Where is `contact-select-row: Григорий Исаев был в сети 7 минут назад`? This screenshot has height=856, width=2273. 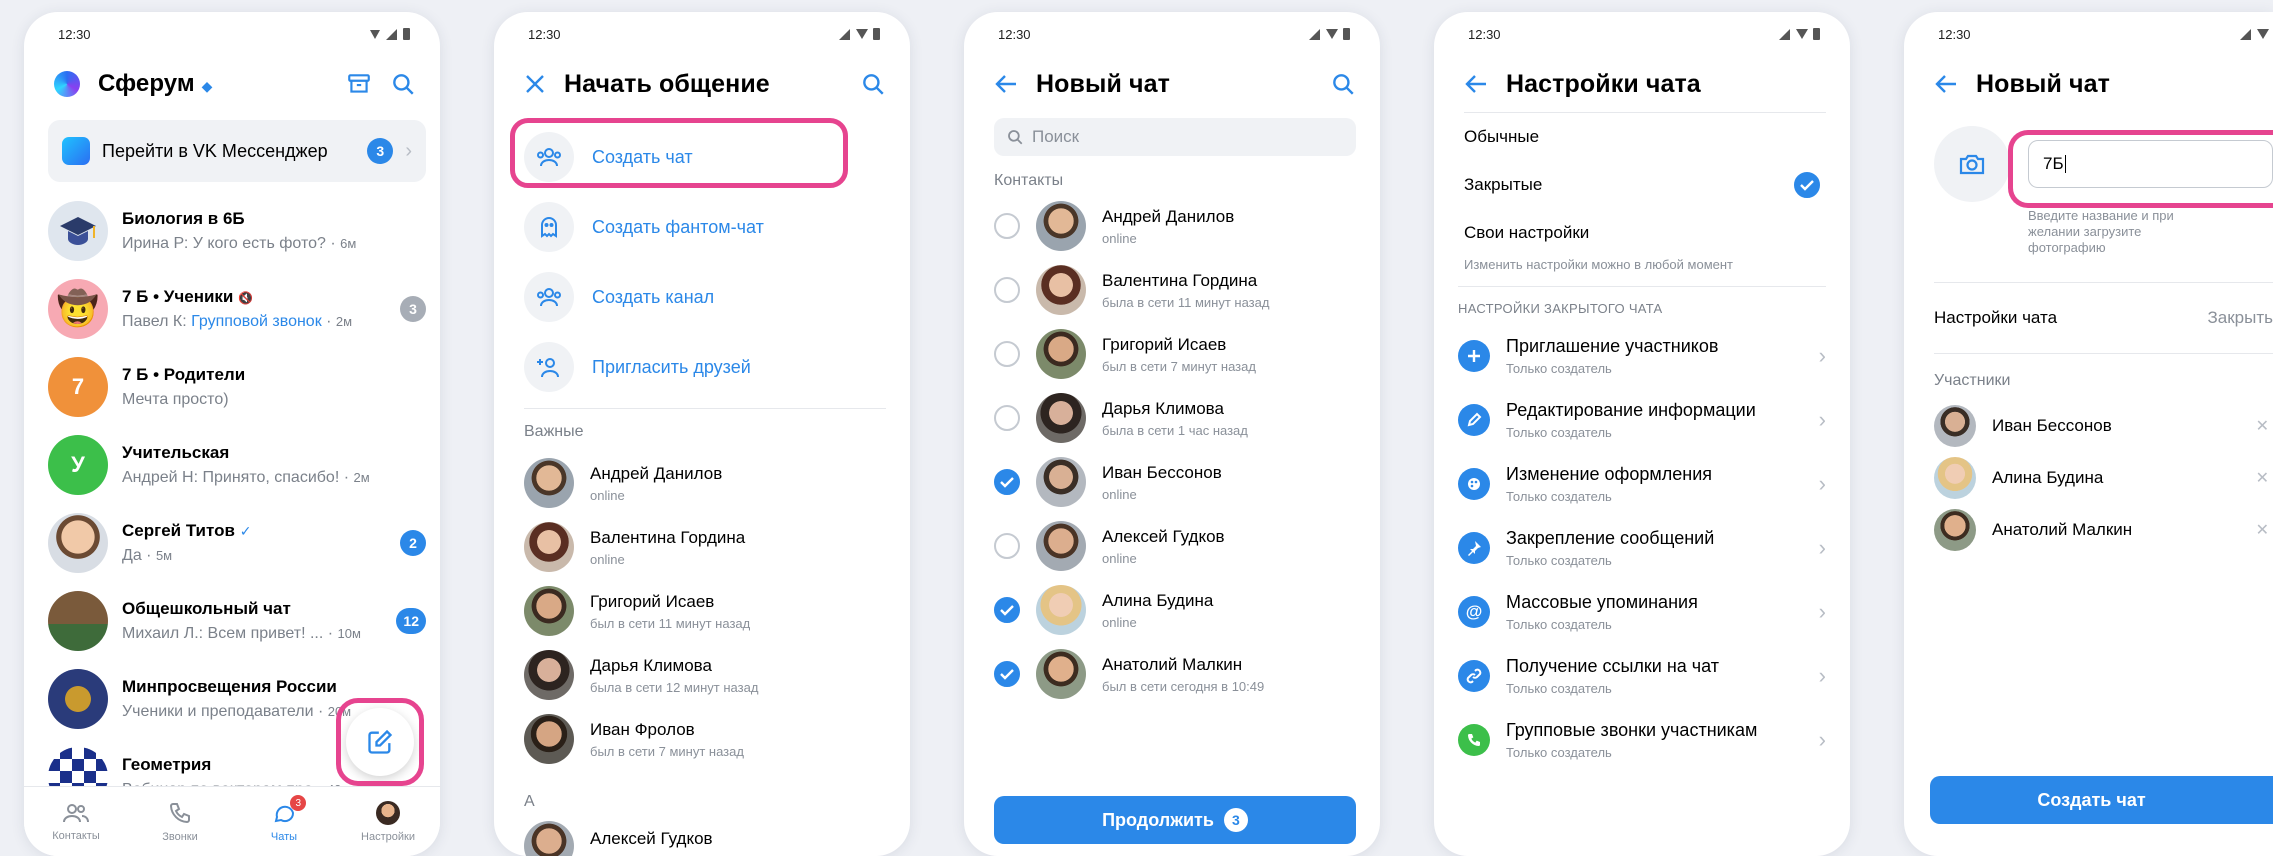
contact-select-row: Григорий Исаев был в сети 7 минут назад is located at coordinates (1172, 354).